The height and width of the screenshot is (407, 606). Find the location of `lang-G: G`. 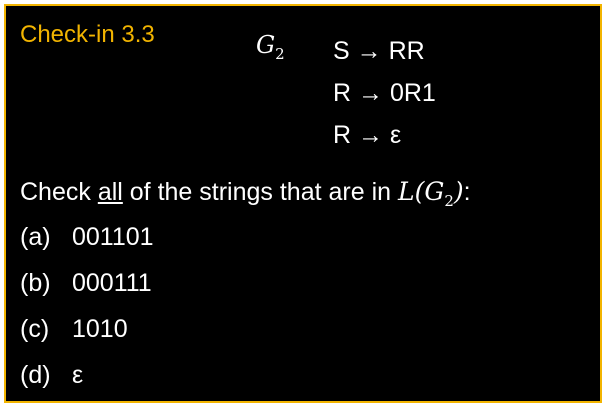

lang-G: G is located at coordinates (434, 191).